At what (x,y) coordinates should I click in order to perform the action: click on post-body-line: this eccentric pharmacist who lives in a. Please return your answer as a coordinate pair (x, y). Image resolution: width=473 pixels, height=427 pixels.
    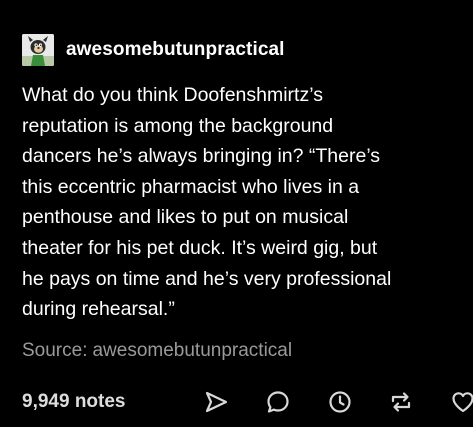
    Looking at the image, I should click on (191, 186).